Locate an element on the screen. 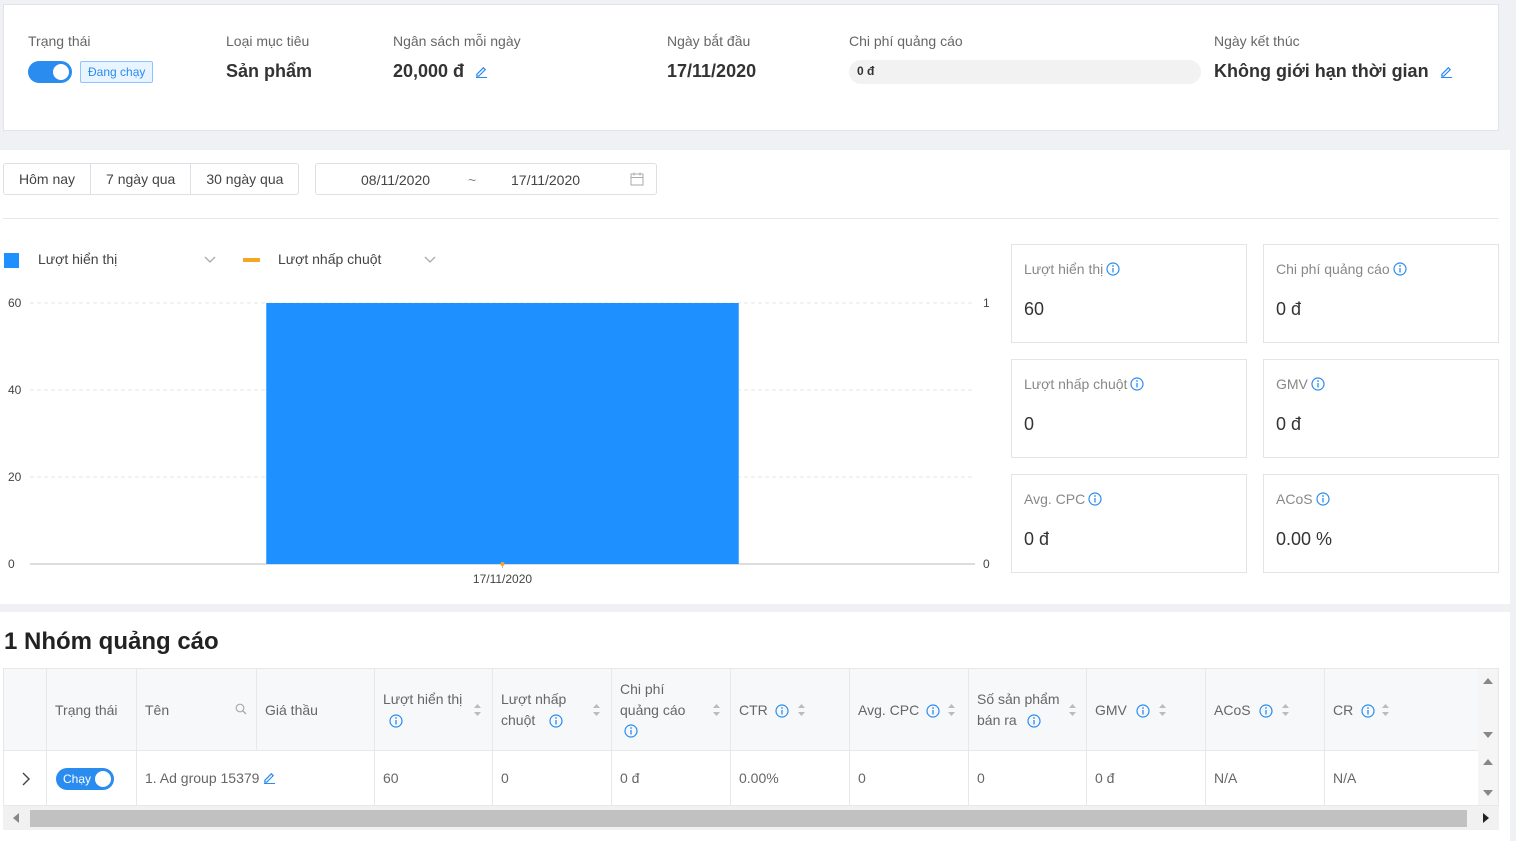  y2-tick-label: 1 is located at coordinates (986, 303).